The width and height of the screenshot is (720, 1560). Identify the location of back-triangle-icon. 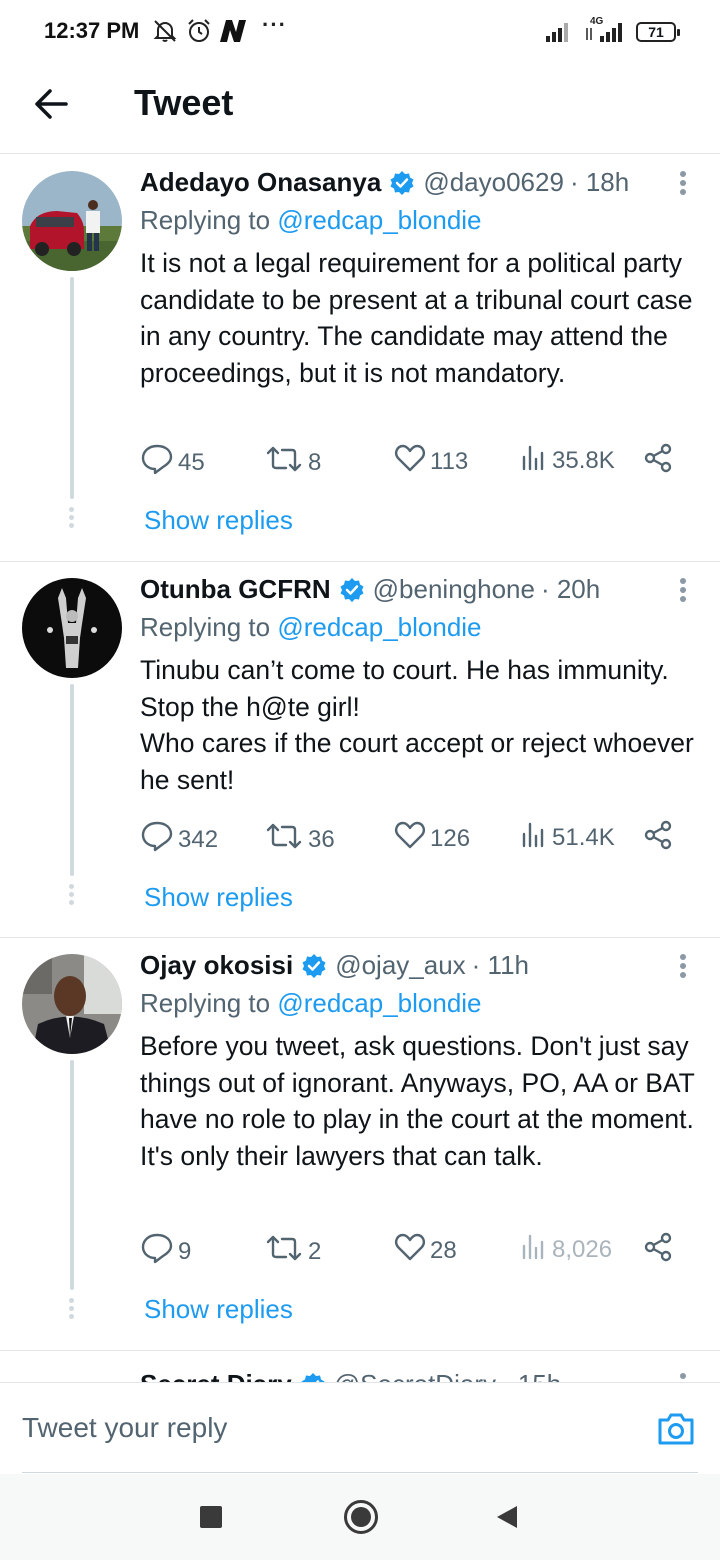
(507, 1517).